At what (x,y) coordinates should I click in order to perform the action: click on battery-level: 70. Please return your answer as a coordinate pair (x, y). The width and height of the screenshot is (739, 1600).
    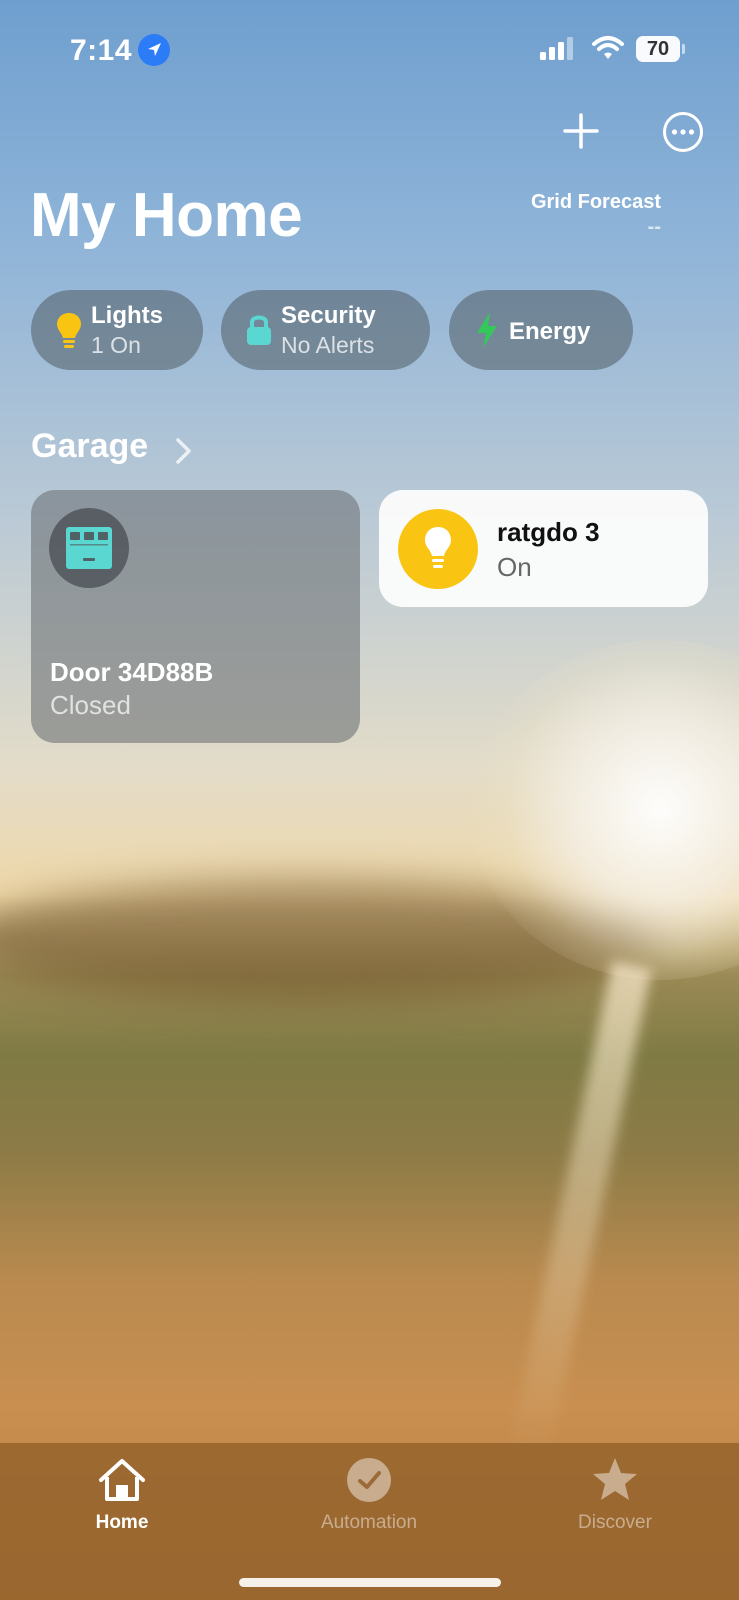
    Looking at the image, I should click on (658, 49).